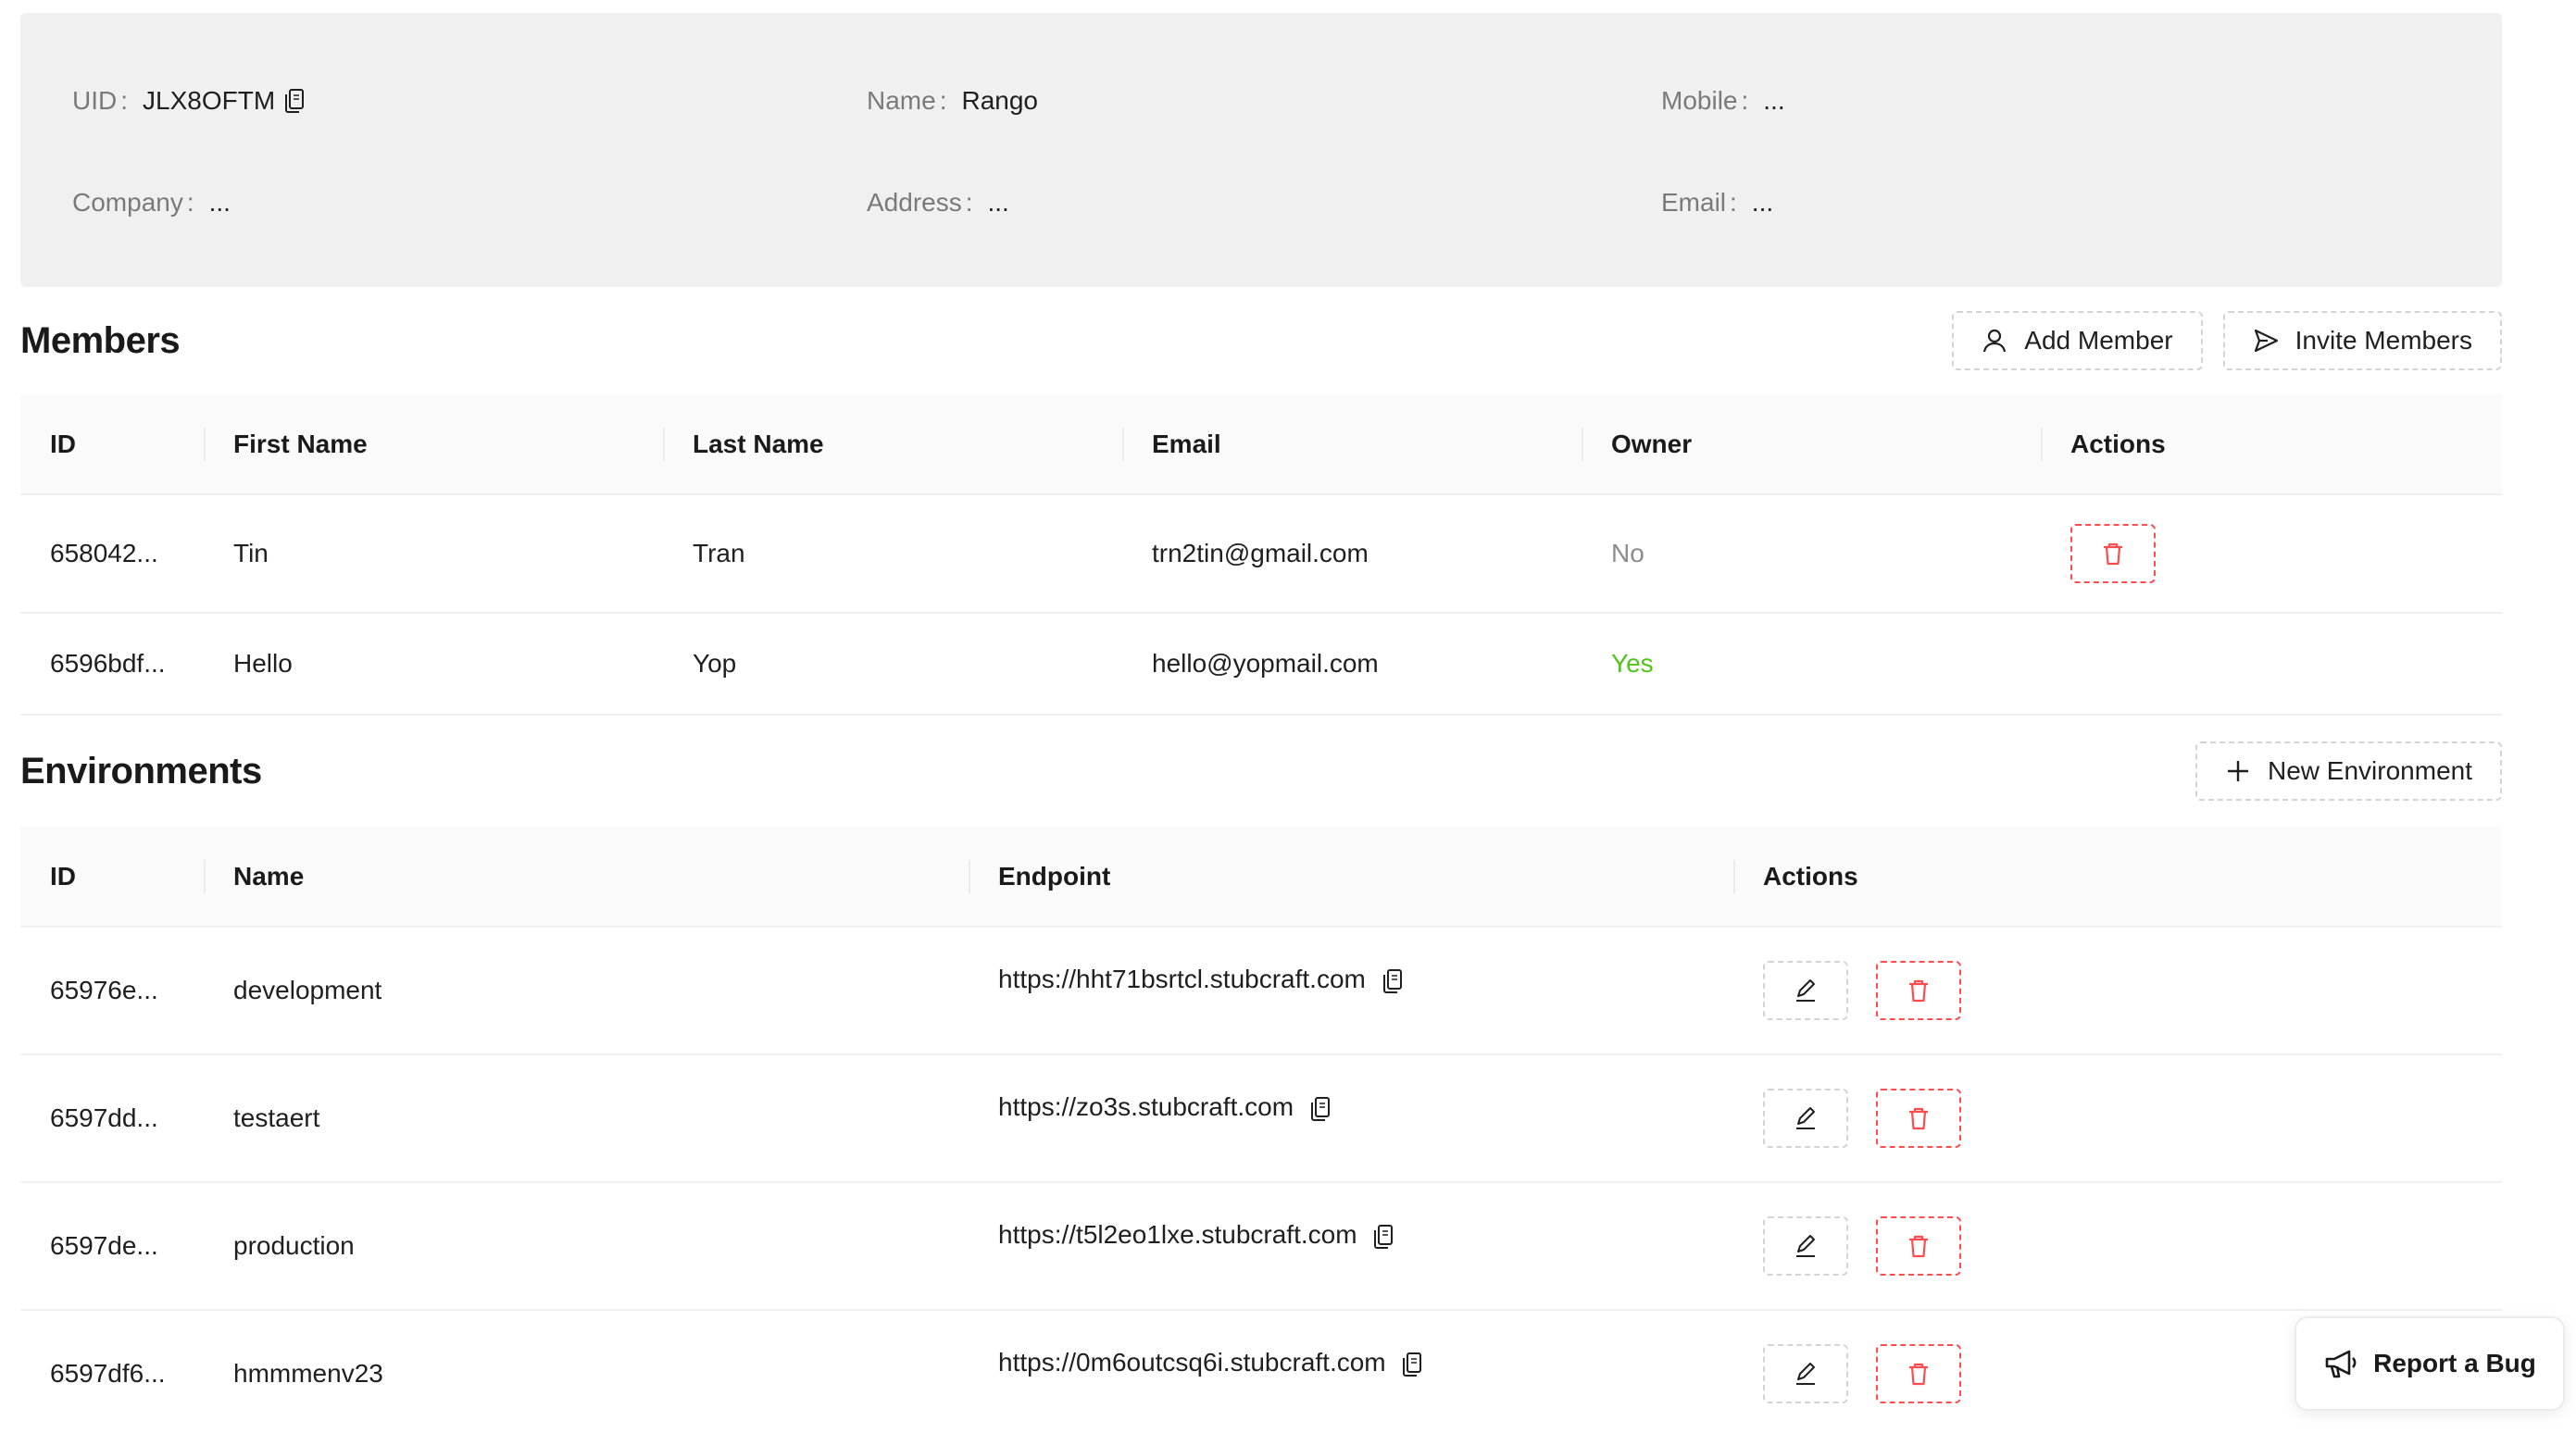 The height and width of the screenshot is (1433, 2576). I want to click on plus-icon, so click(2238, 771).